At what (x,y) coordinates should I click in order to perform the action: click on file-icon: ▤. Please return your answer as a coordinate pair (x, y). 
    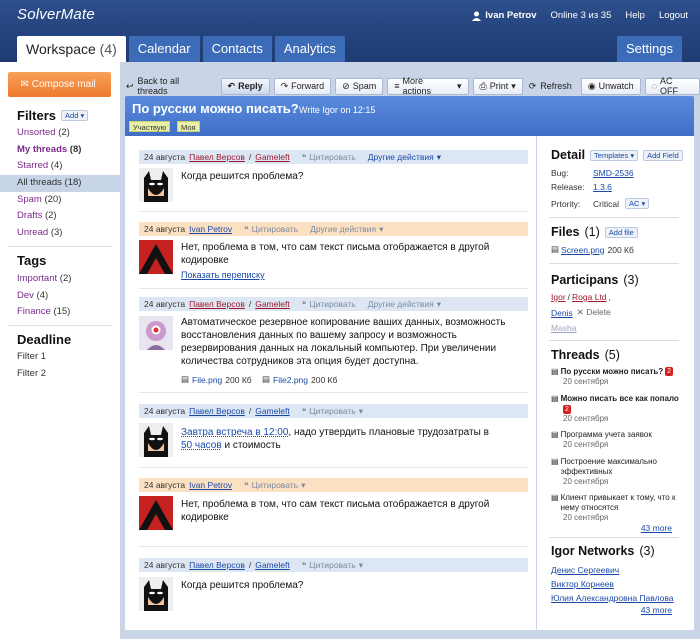
    Looking at the image, I should click on (555, 249).